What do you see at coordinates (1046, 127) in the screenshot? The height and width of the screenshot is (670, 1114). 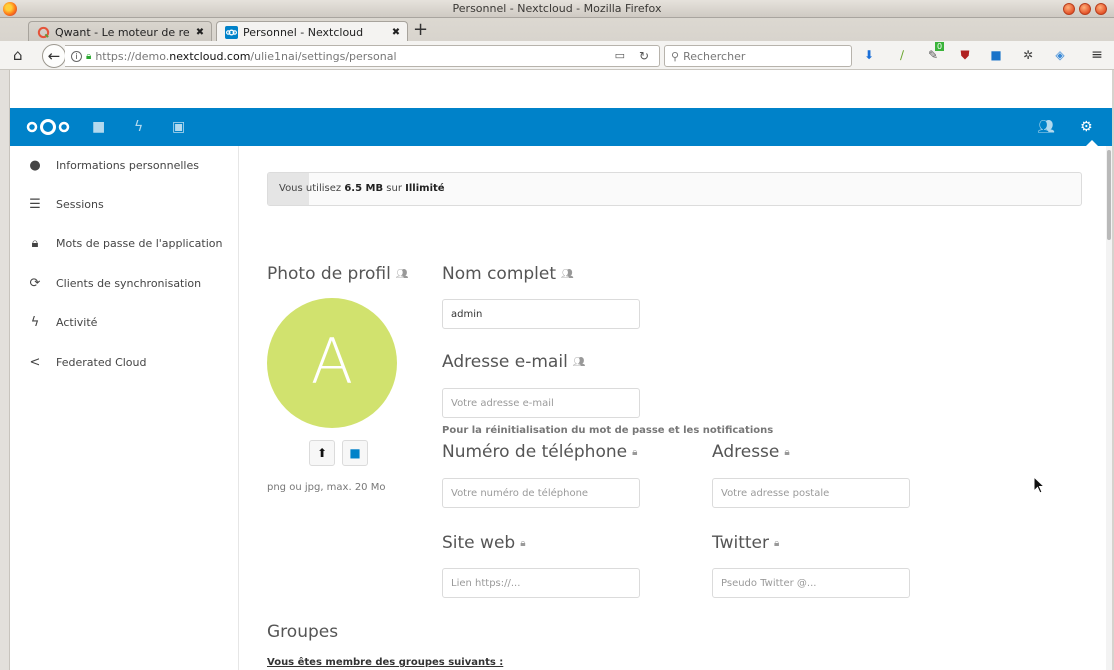 I see `contacts-icon: 👥︎` at bounding box center [1046, 127].